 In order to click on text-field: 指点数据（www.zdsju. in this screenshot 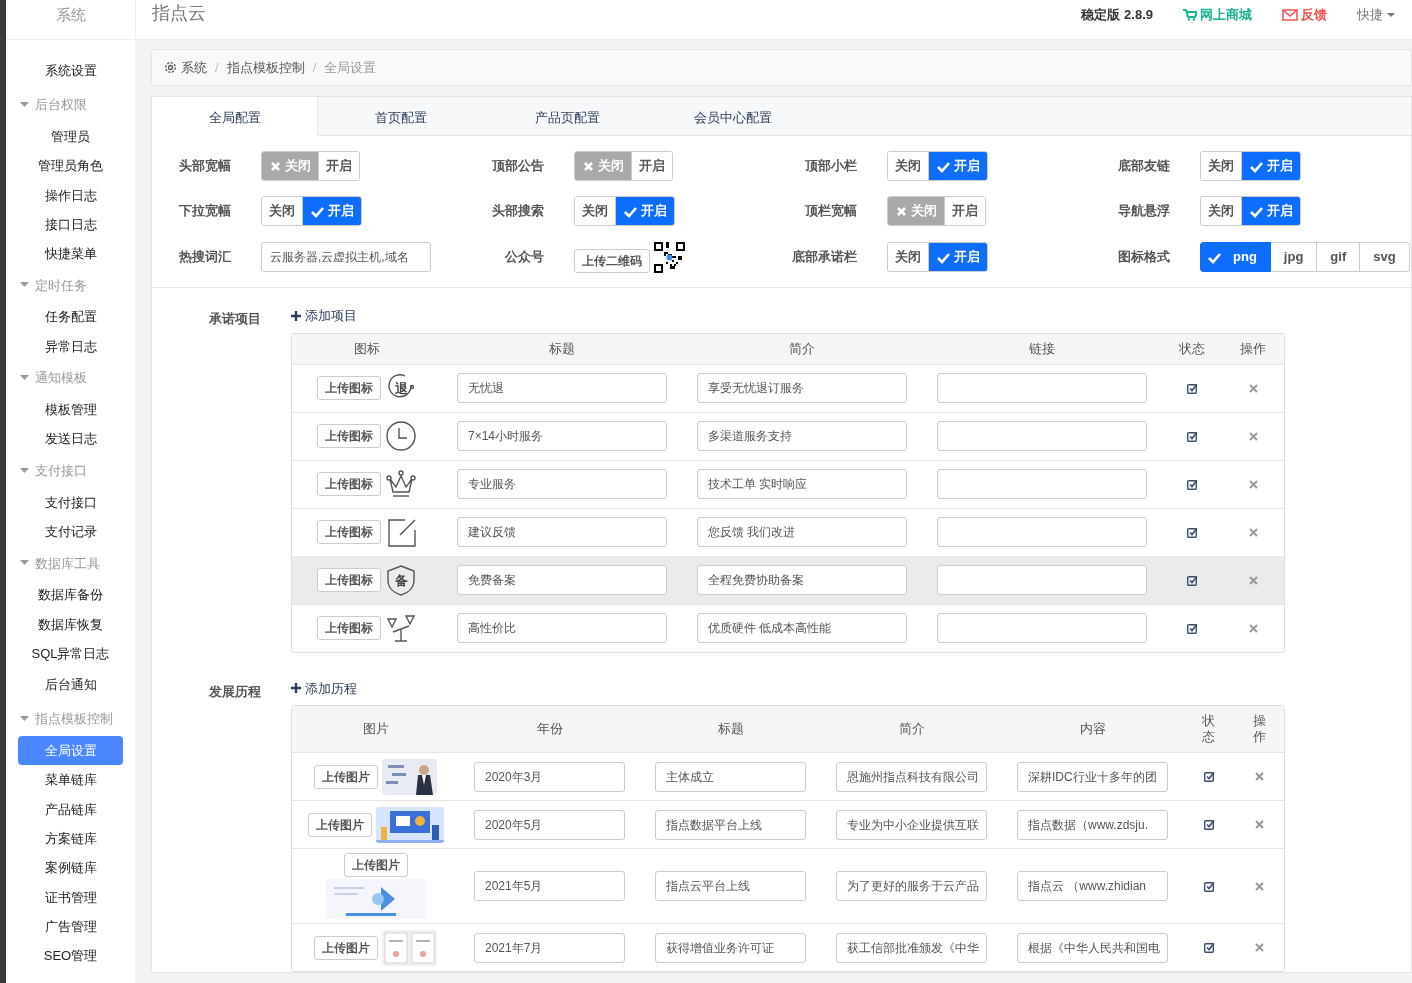, I will do `click(1092, 824)`.